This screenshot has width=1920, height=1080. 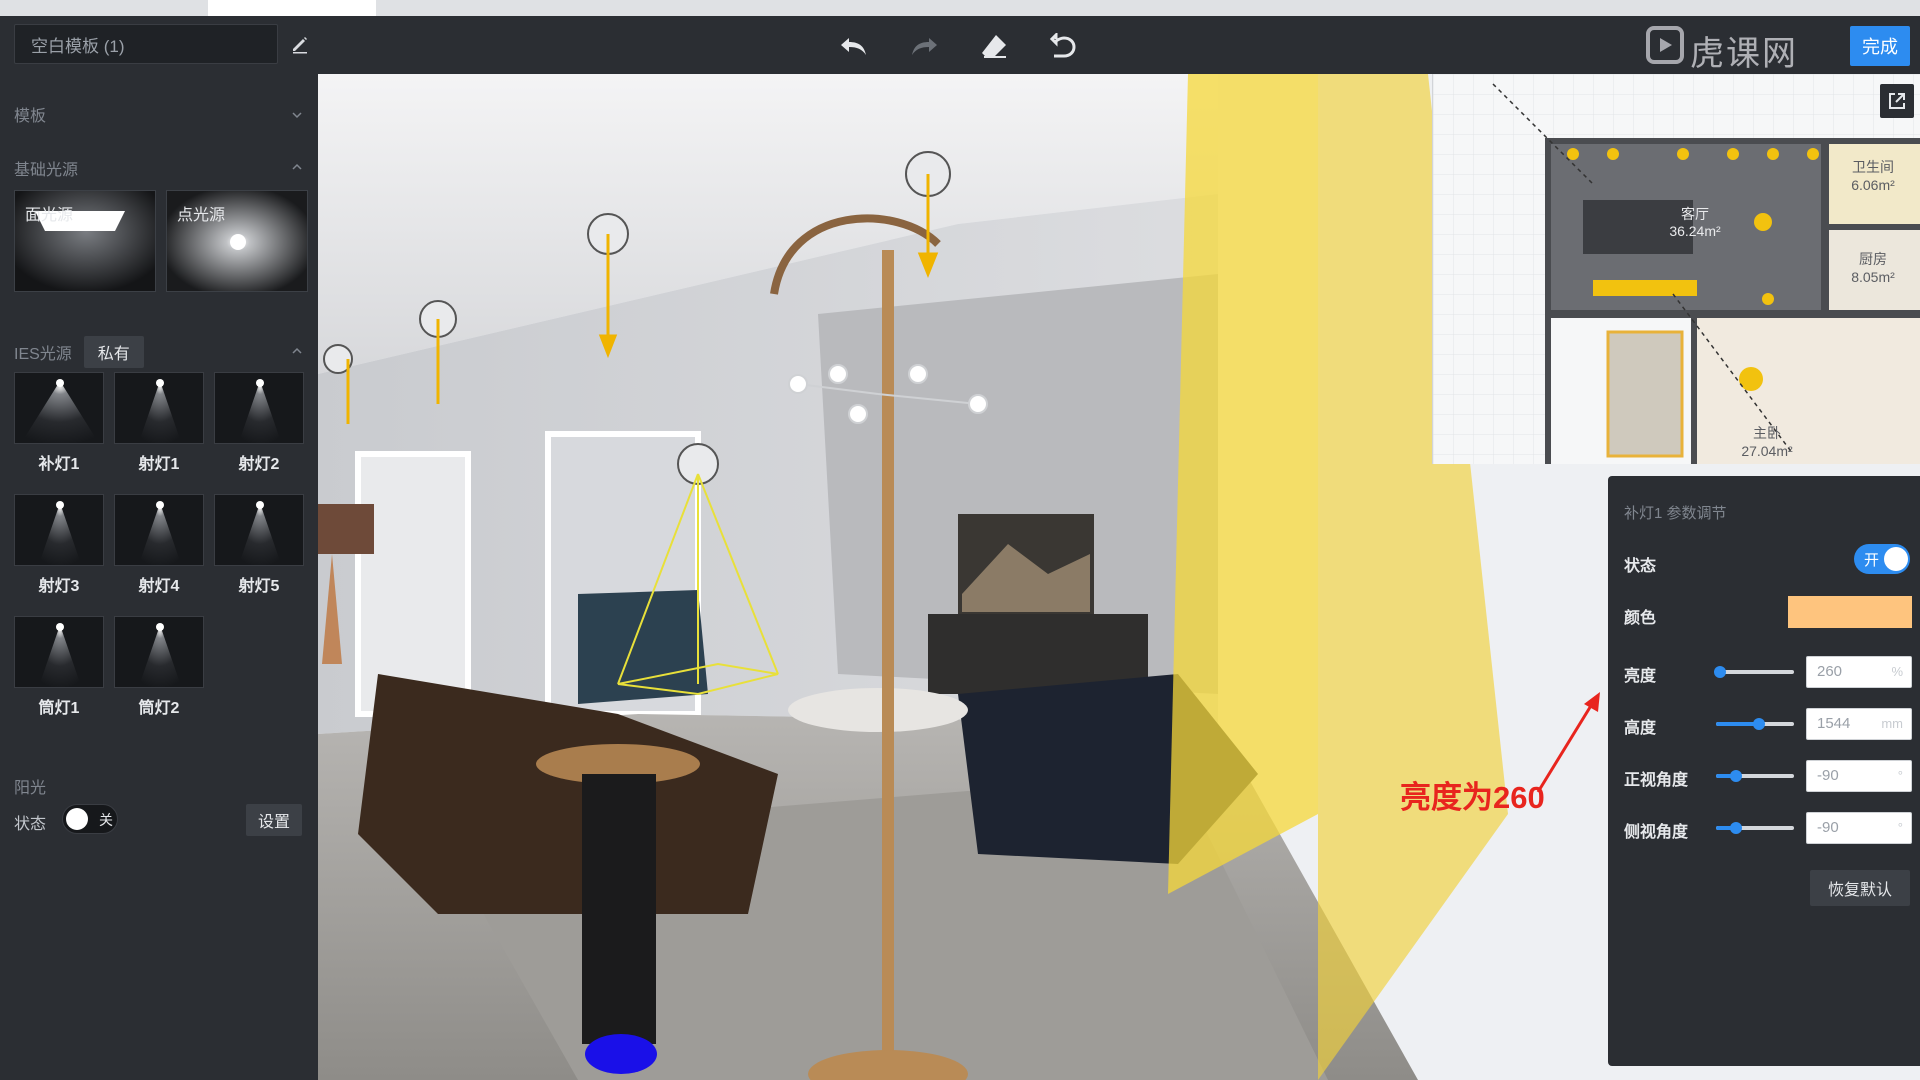 What do you see at coordinates (1656, 832) in the screenshot?
I see `side-angle-label: 侧视角度` at bounding box center [1656, 832].